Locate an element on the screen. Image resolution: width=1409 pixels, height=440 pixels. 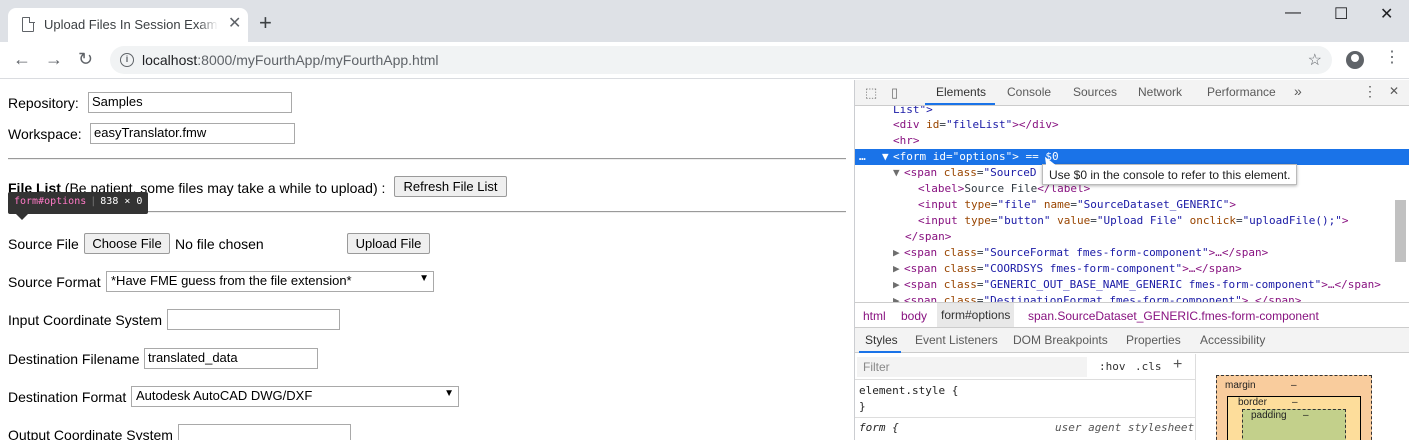
hov-toggle: :hov is located at coordinates (1112, 366).